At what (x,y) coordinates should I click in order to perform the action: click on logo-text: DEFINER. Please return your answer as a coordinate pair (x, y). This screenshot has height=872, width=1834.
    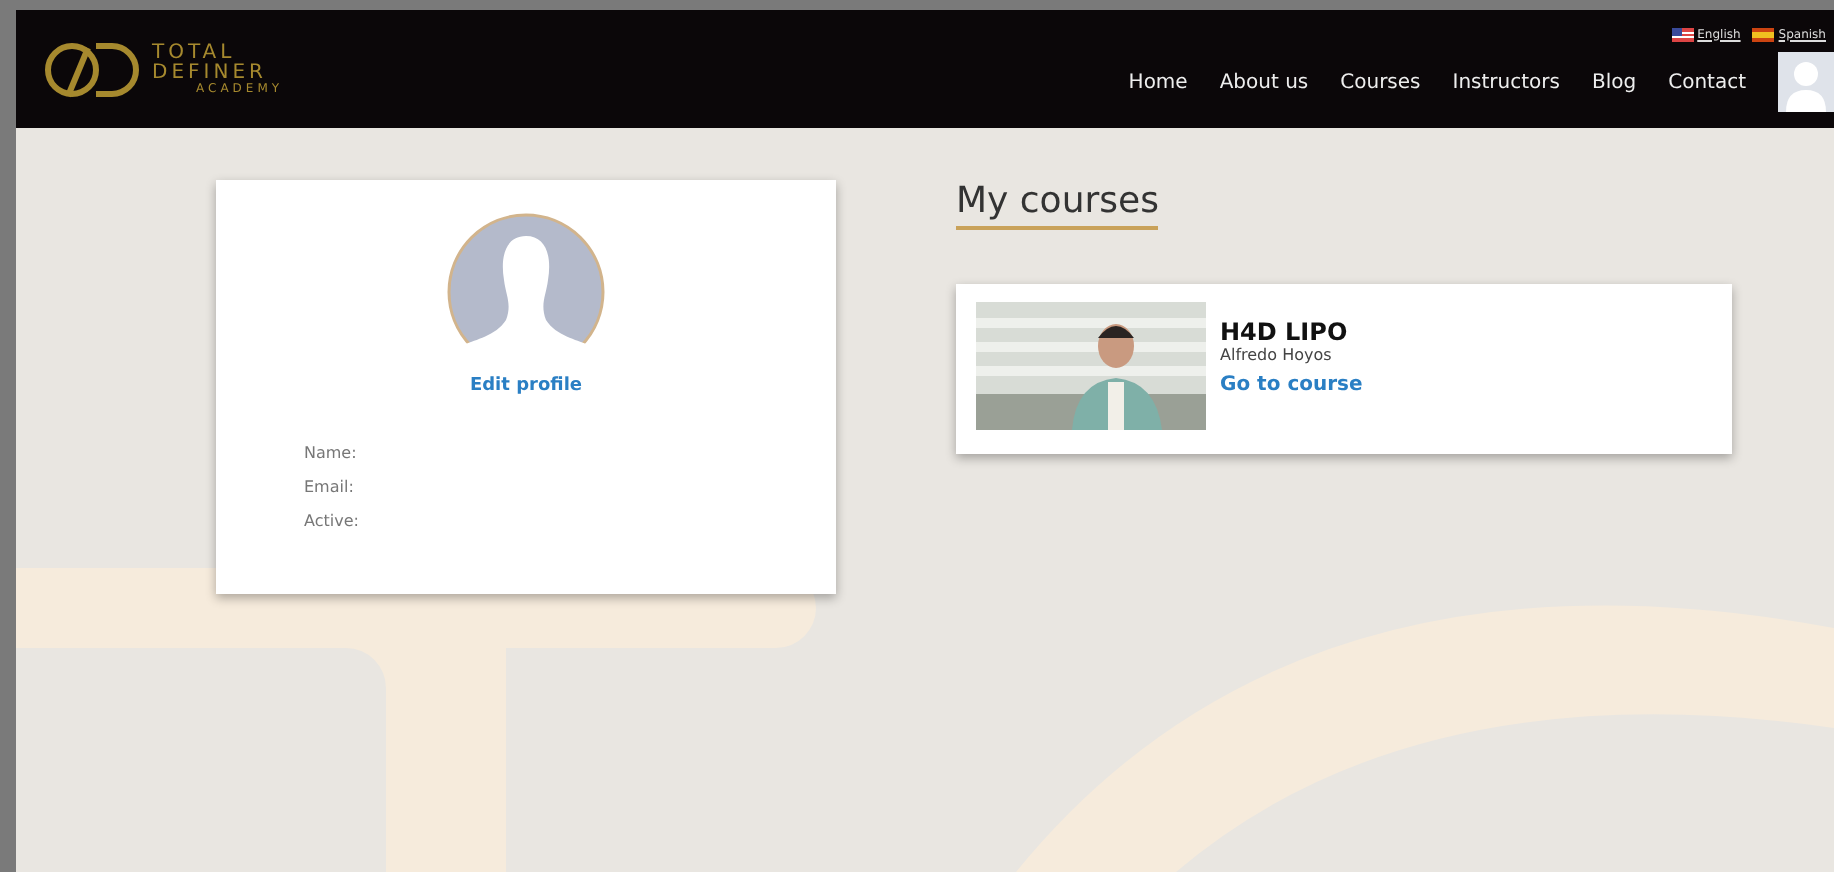
    Looking at the image, I should click on (210, 73).